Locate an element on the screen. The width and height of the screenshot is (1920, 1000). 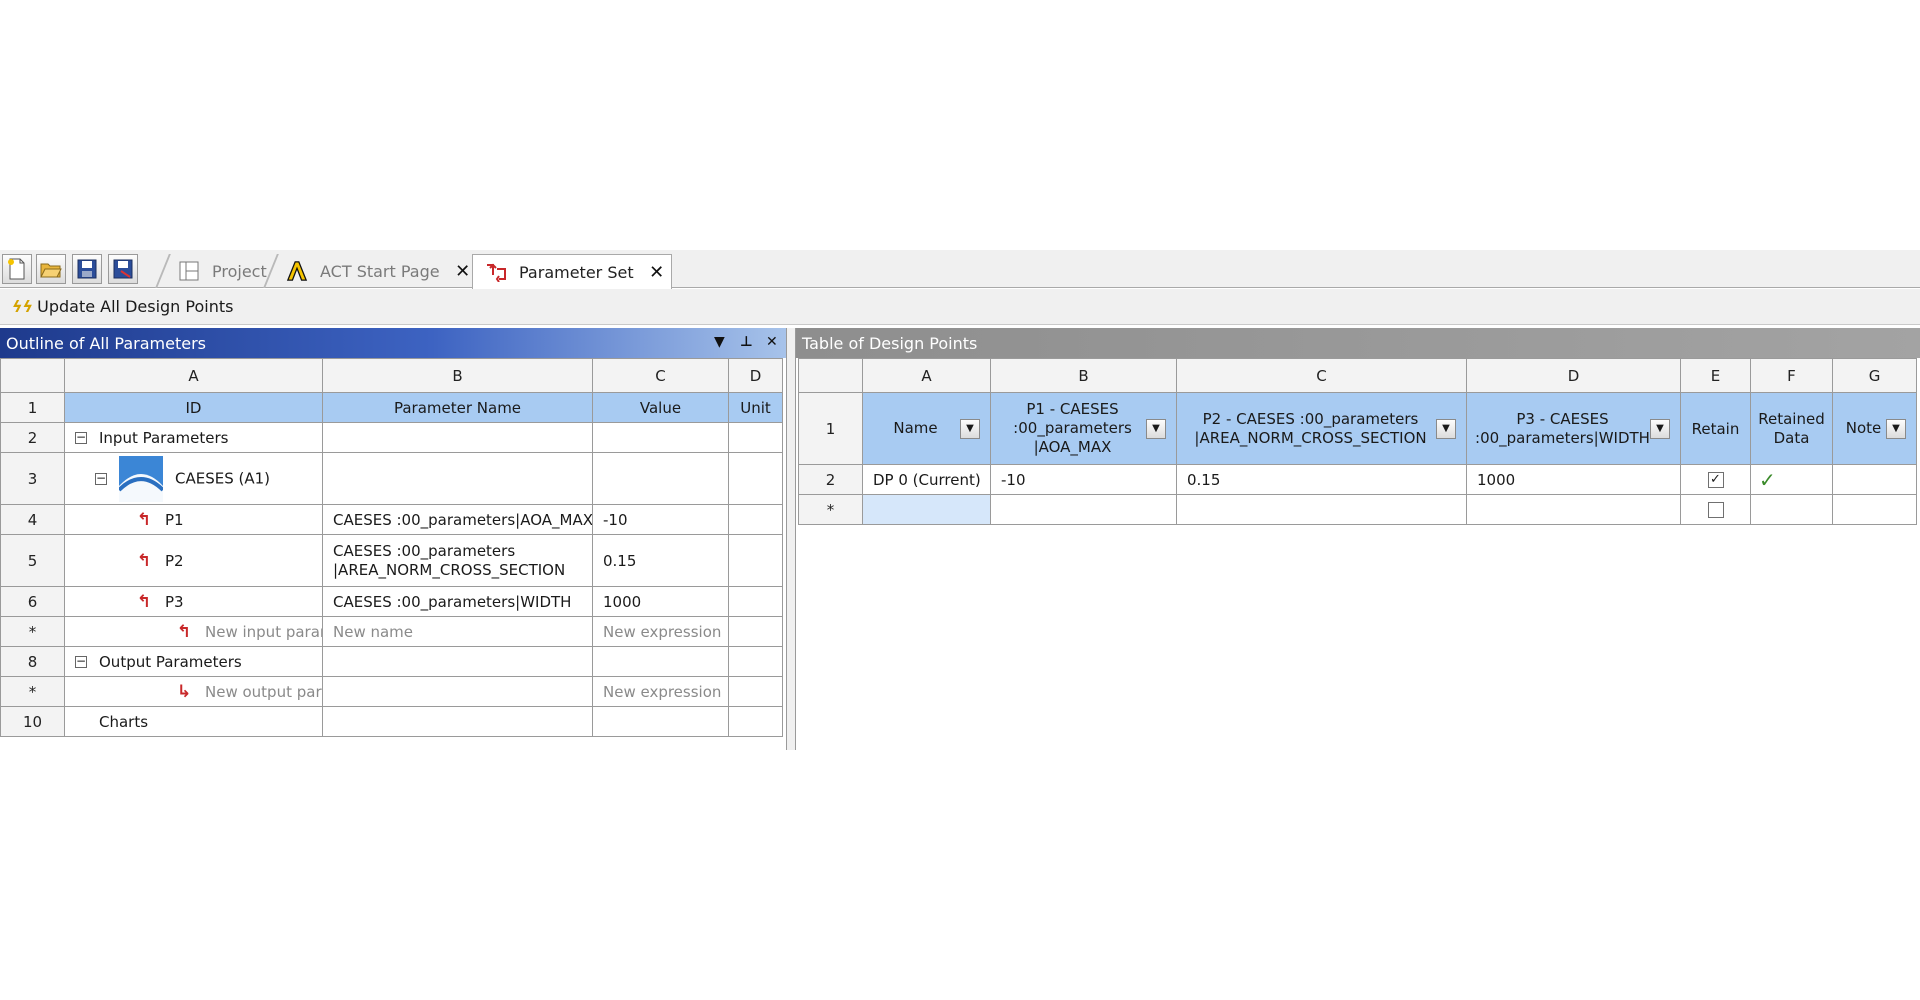
value-cell: 0.15 is located at coordinates (660, 560).